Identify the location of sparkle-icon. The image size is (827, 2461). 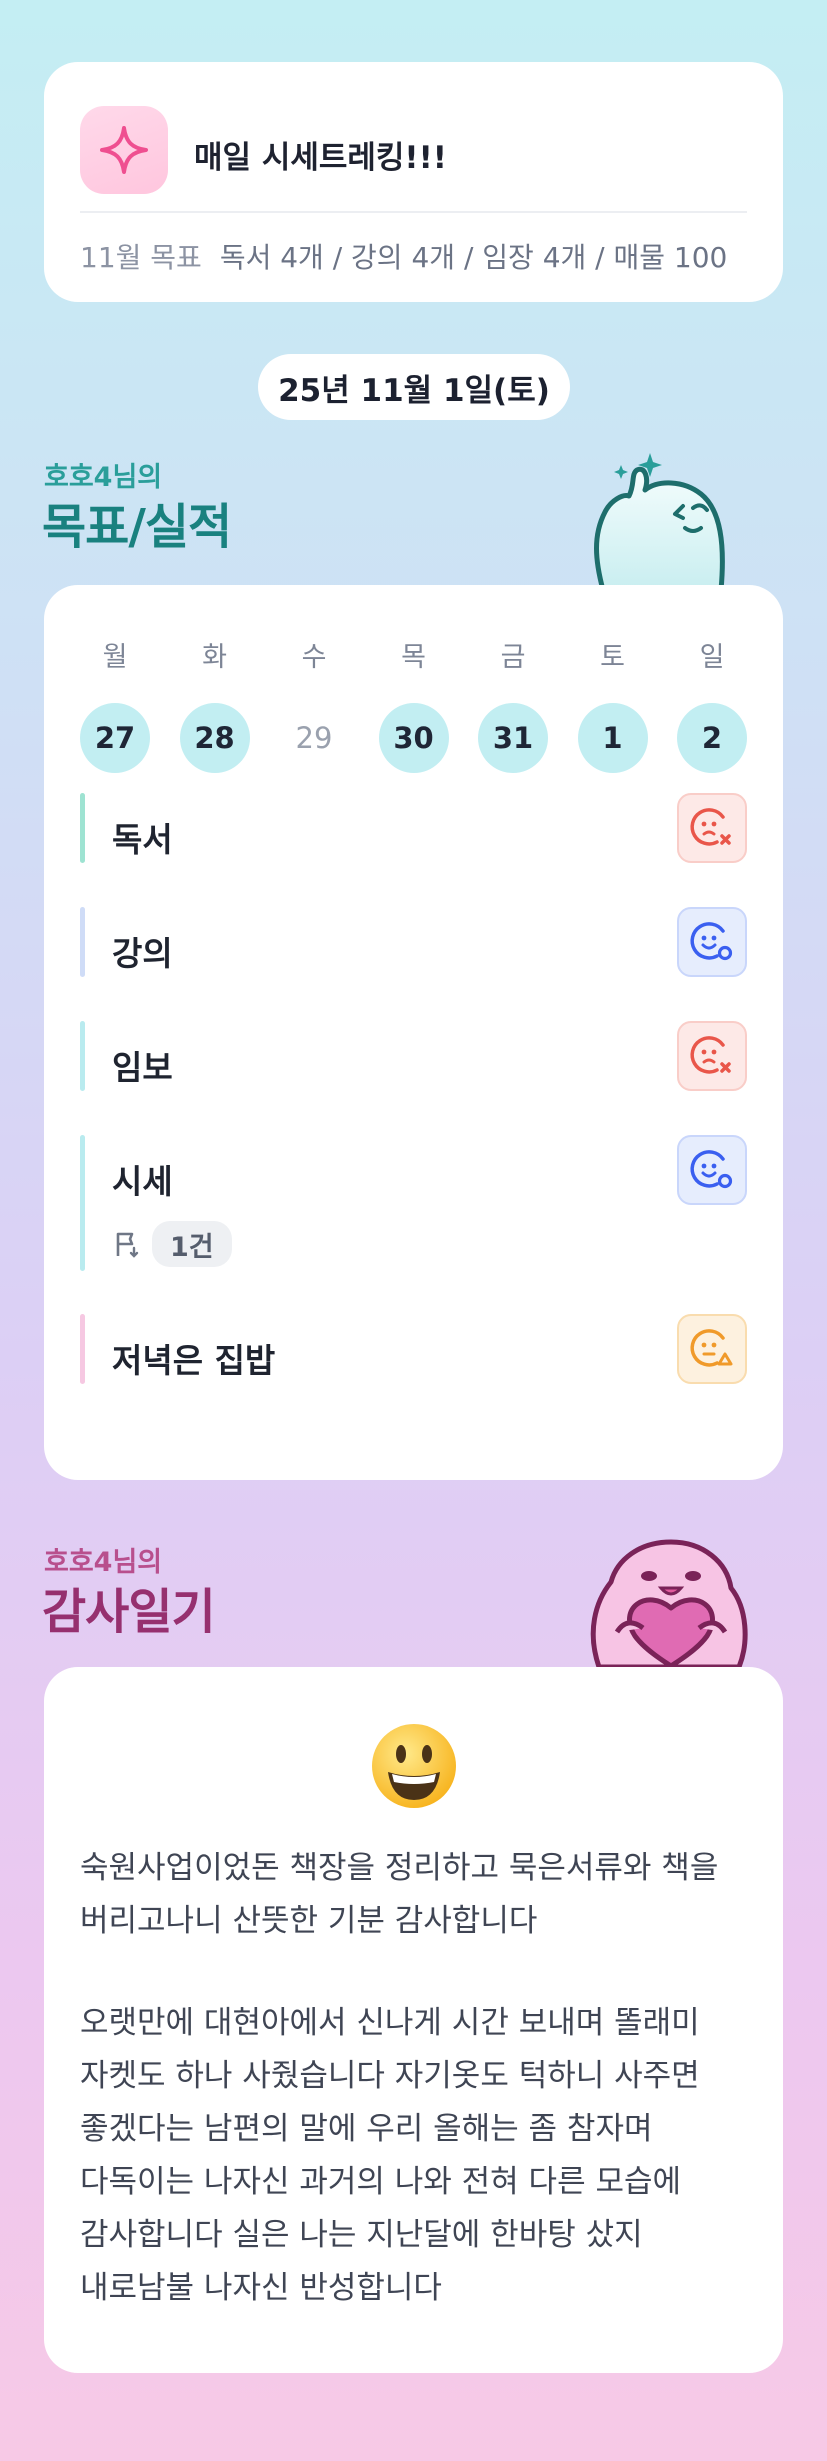
(124, 150).